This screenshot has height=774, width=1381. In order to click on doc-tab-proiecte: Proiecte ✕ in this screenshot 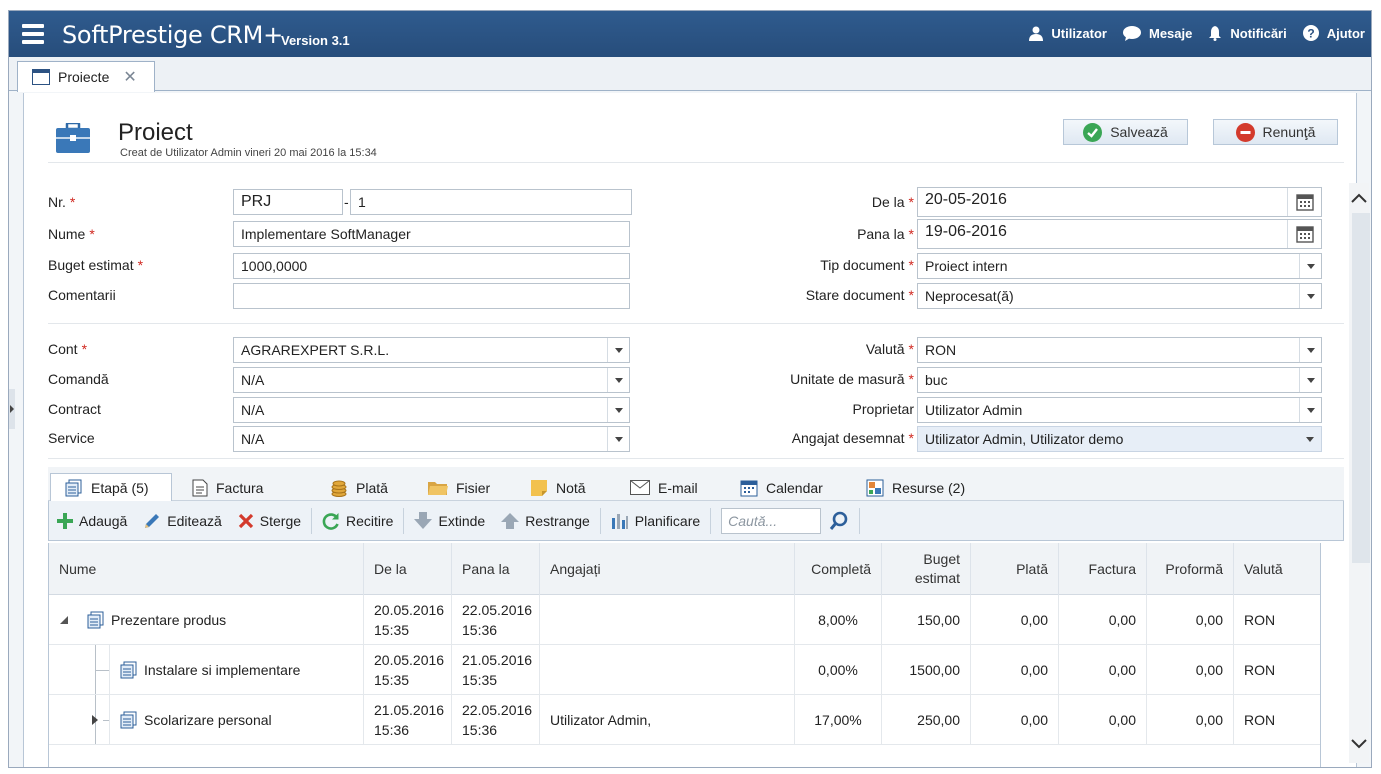, I will do `click(86, 76)`.